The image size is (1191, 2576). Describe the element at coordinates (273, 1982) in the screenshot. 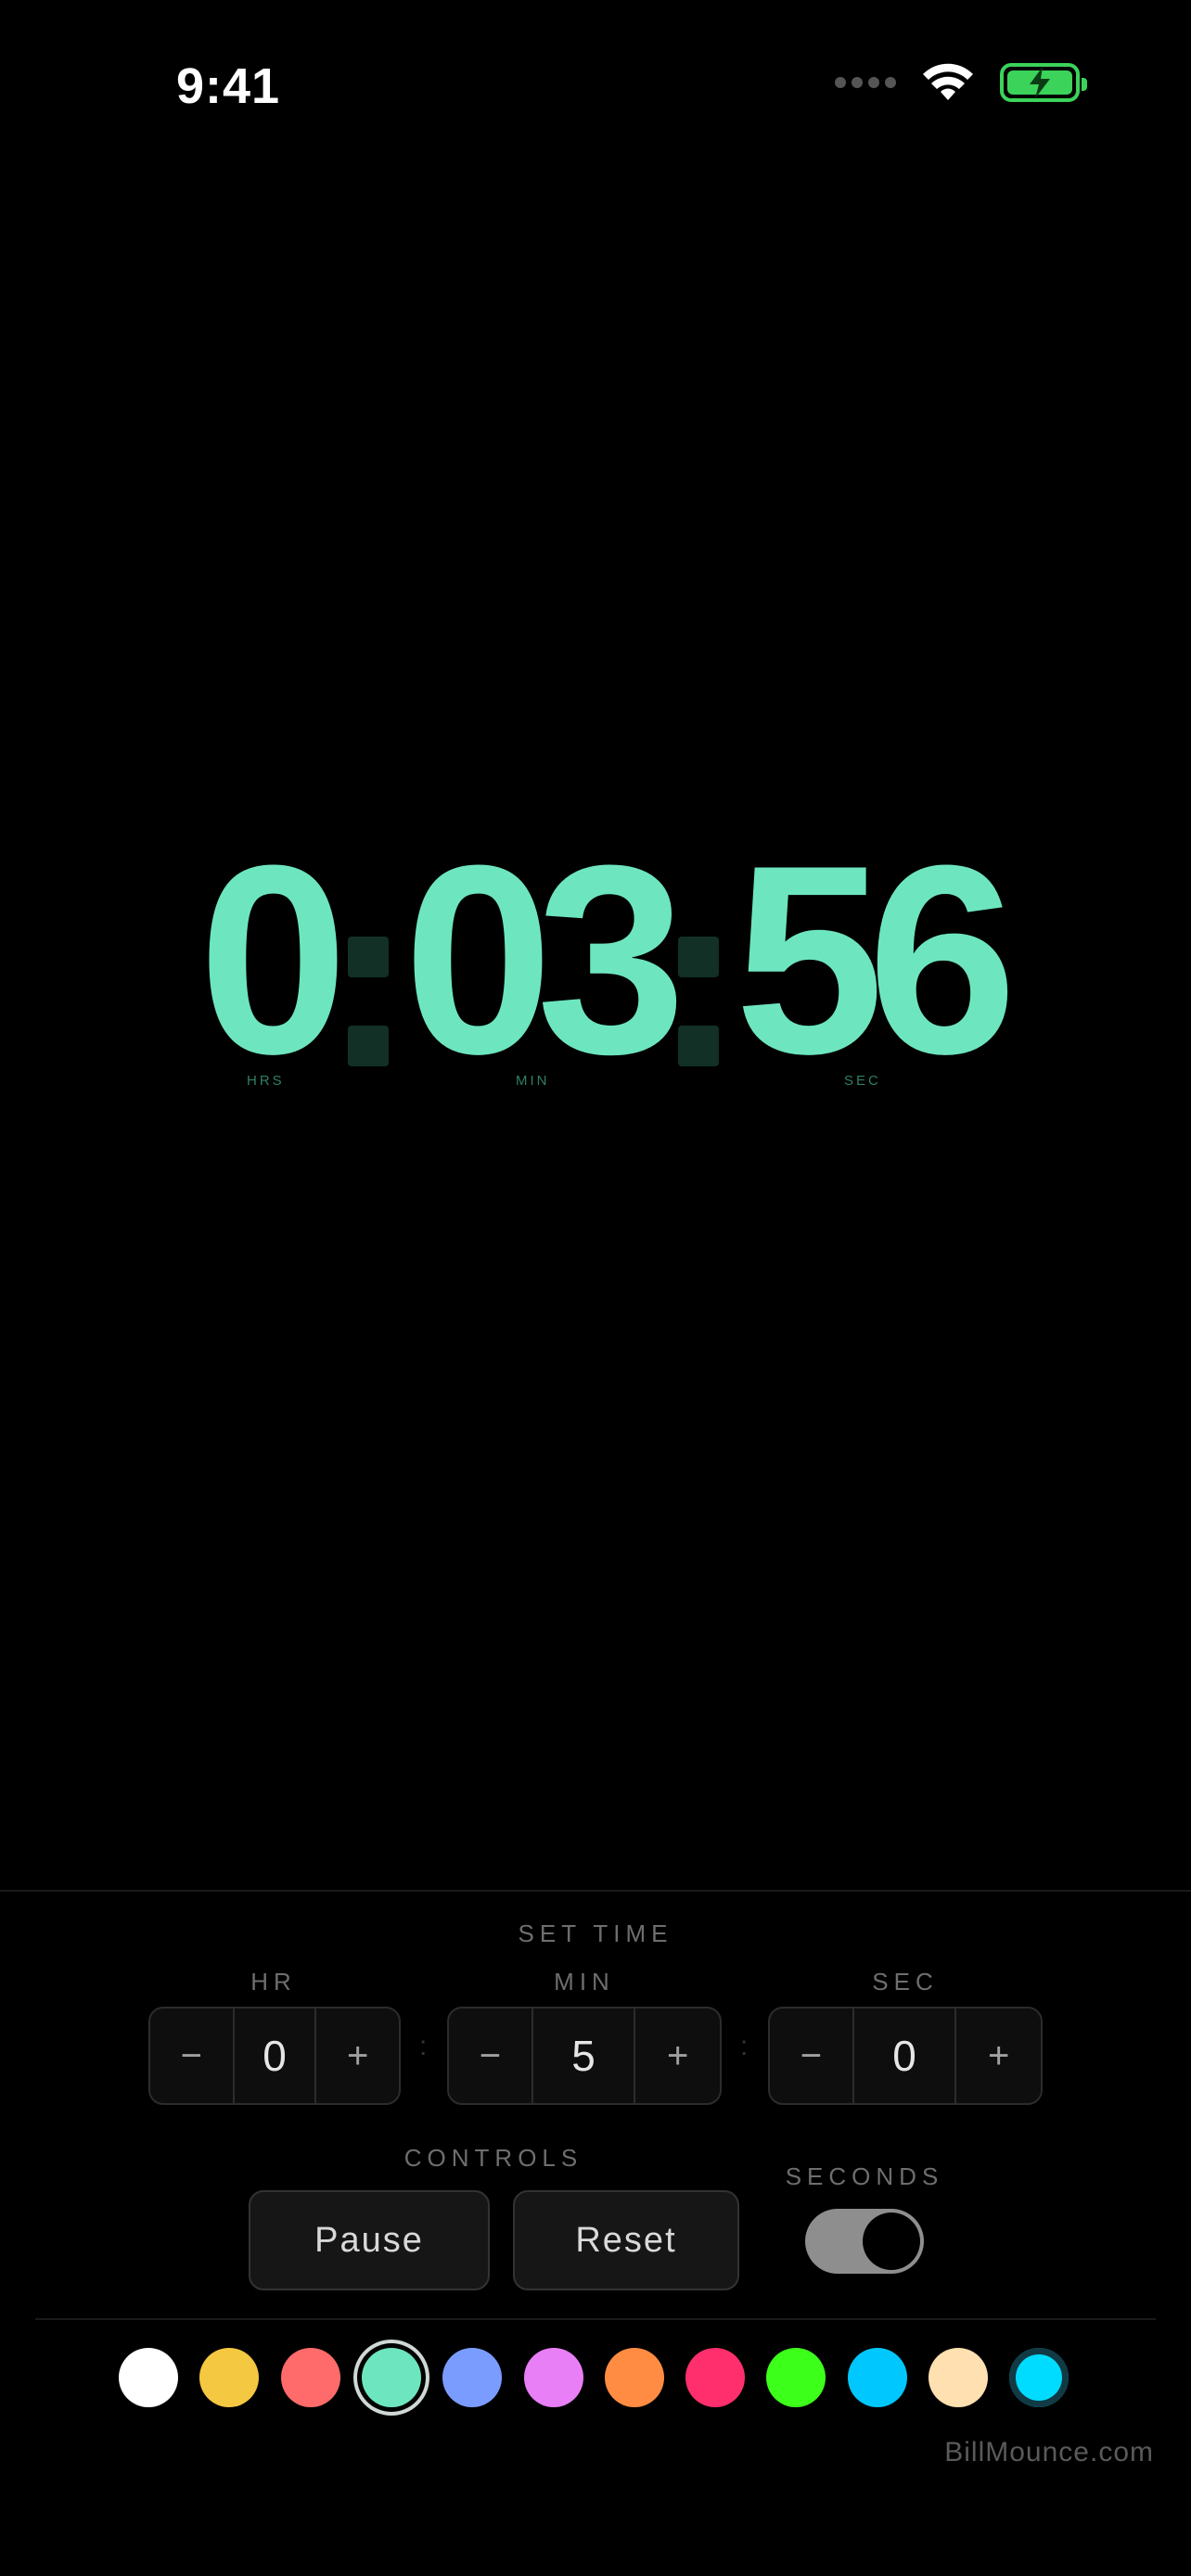

I see `hr-label: HR` at that location.